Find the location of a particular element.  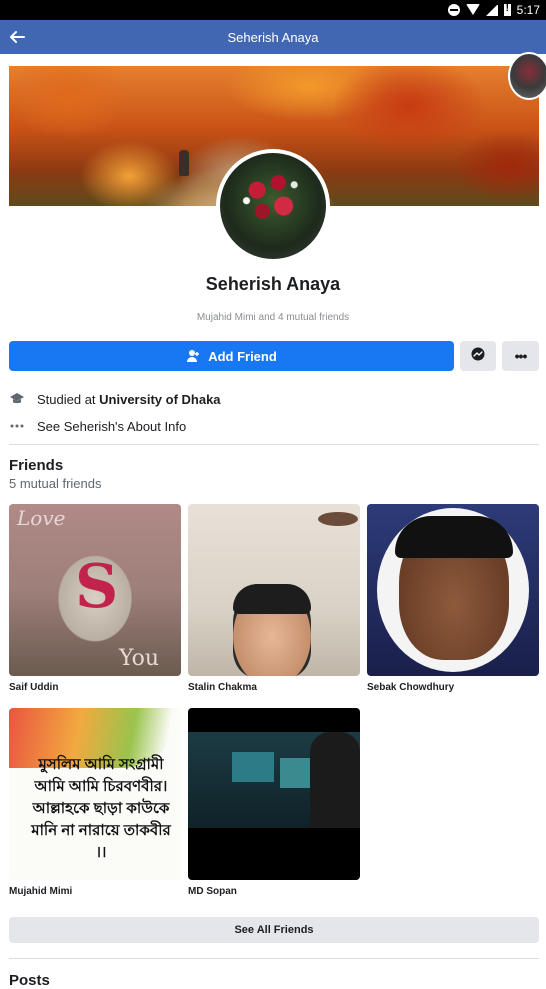

friend-card: Love S You Saif Uddin is located at coordinates (95, 598).